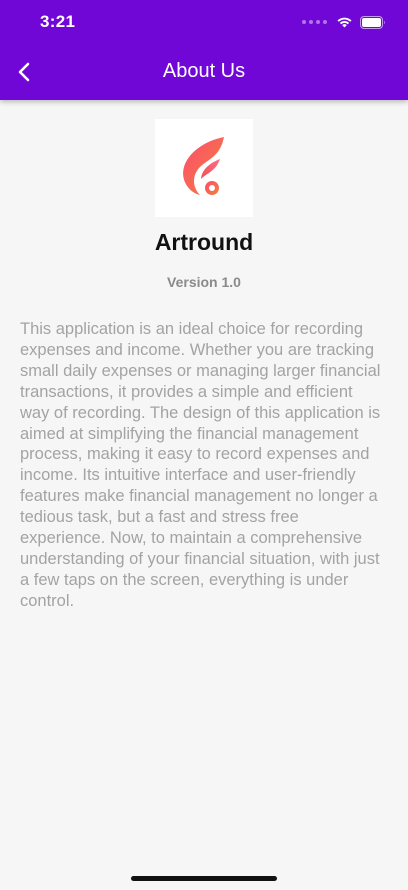 The width and height of the screenshot is (408, 890). What do you see at coordinates (204, 50) in the screenshot?
I see `navigation-header: 3:21 About Us` at bounding box center [204, 50].